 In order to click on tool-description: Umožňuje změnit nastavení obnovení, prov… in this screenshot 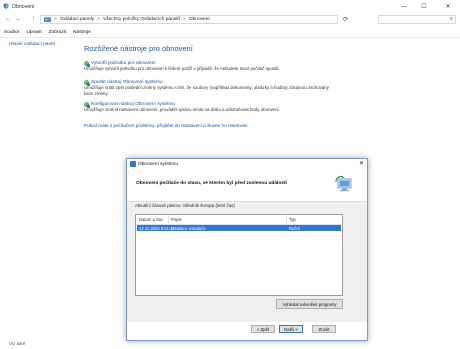, I will do `click(182, 109)`.